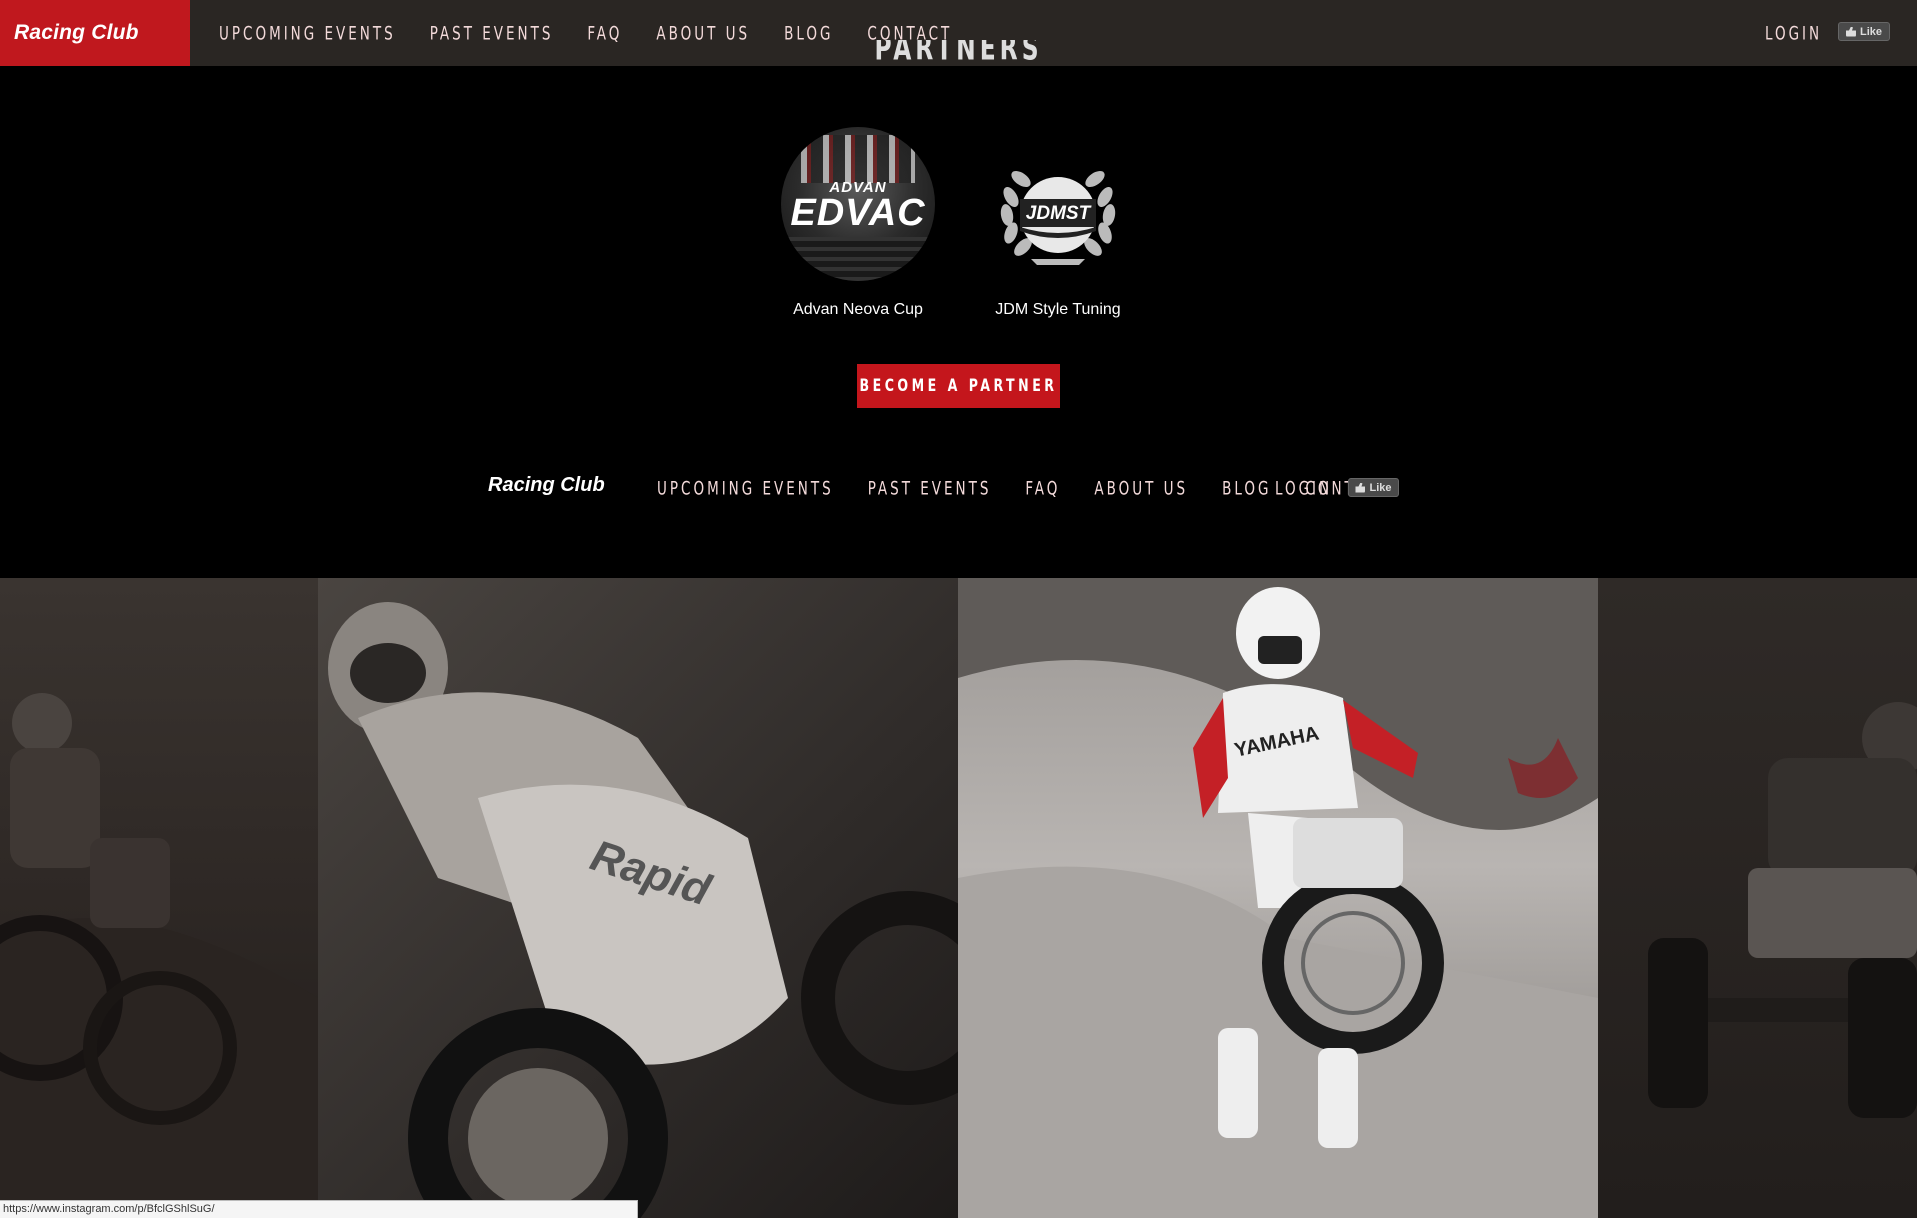 This screenshot has height=1218, width=1917. What do you see at coordinates (745, 488) in the screenshot?
I see `footer-nav-upcoming-events: UPCOMING EVENTS` at bounding box center [745, 488].